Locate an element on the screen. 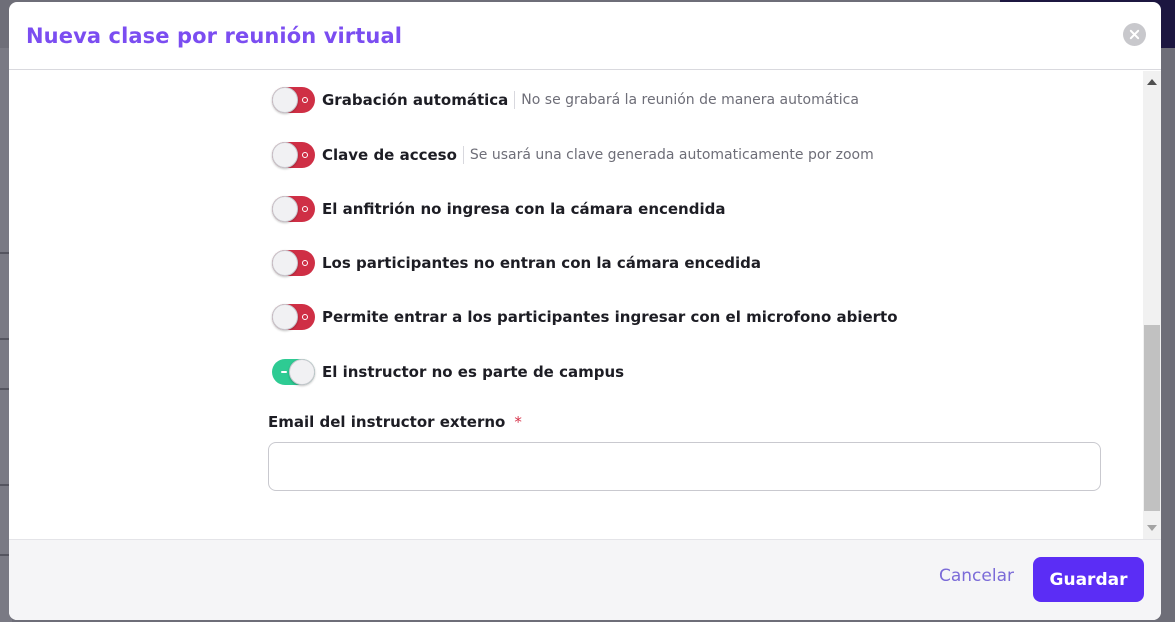 The height and width of the screenshot is (622, 1175). host-camera-switch is located at coordinates (293, 209).